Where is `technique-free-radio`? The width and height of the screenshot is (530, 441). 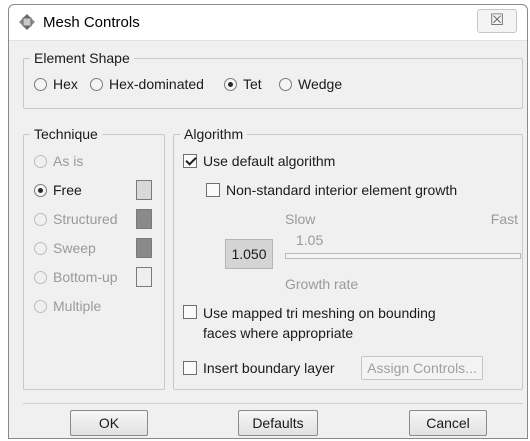 technique-free-radio is located at coordinates (40, 190).